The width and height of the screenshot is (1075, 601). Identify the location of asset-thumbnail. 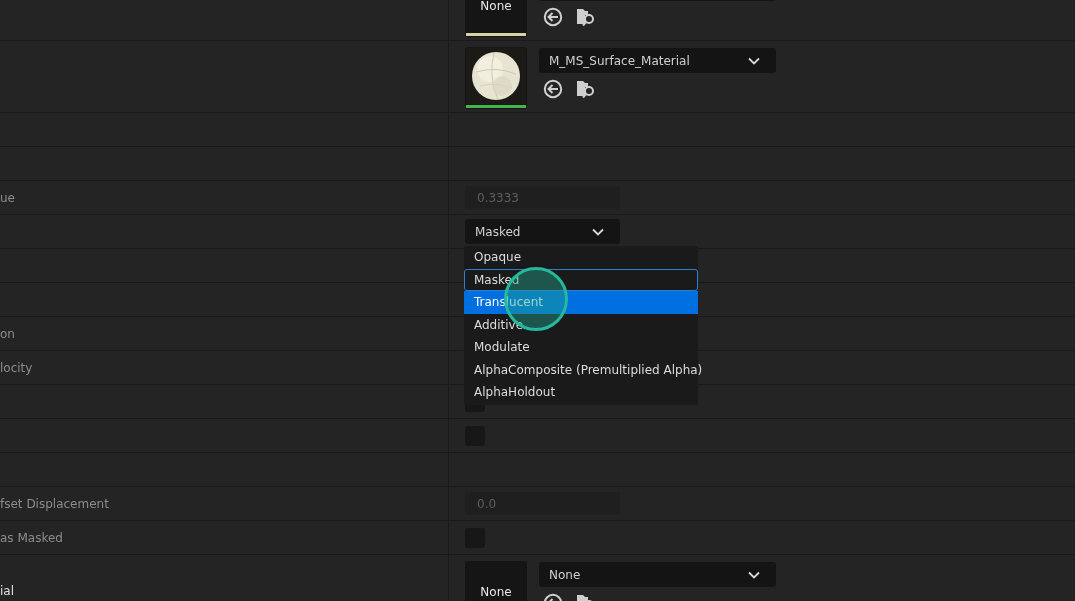
(496, 78).